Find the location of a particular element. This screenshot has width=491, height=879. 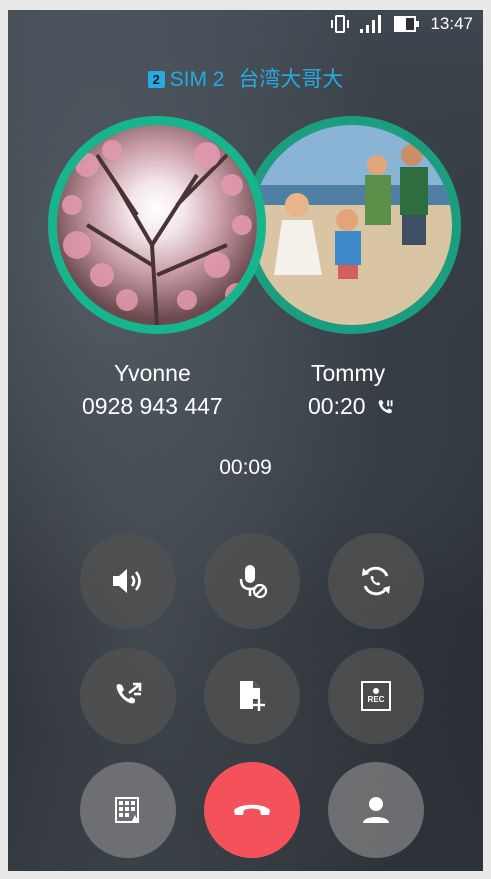

signal-icon is located at coordinates (372, 24).